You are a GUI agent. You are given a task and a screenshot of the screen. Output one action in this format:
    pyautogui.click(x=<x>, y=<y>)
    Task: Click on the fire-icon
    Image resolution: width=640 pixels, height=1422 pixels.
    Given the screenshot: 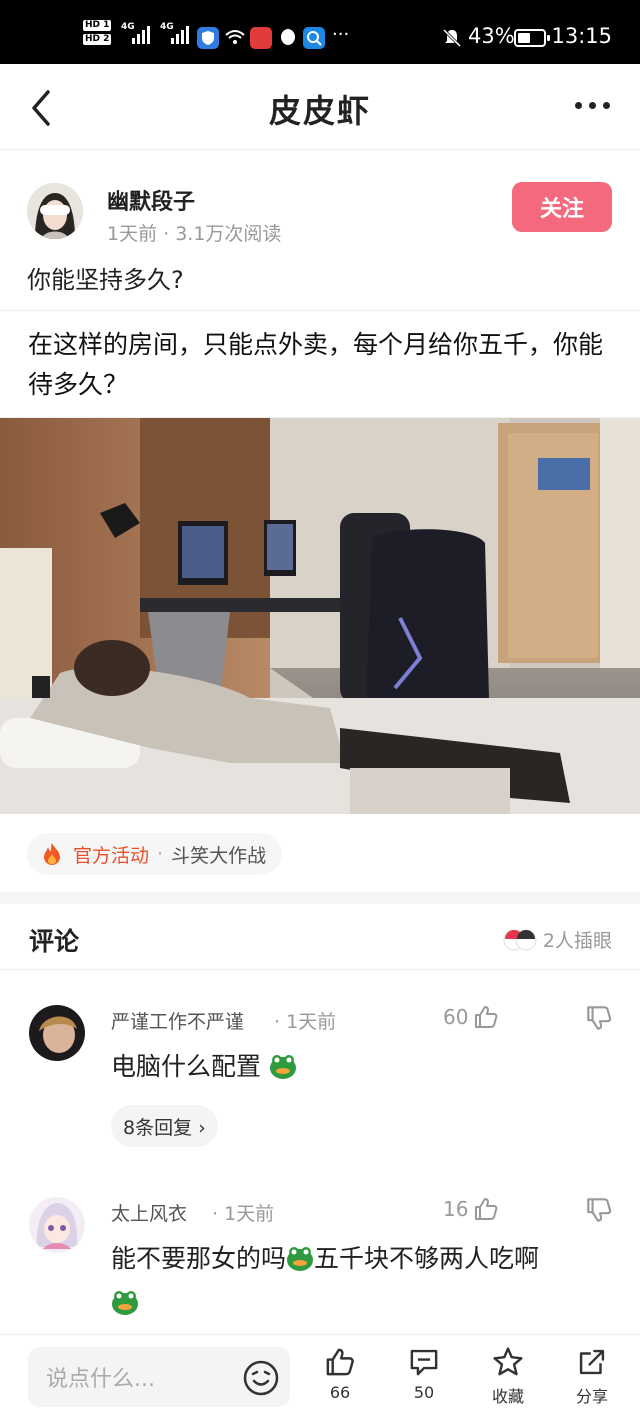 What is the action you would take?
    pyautogui.click(x=52, y=854)
    